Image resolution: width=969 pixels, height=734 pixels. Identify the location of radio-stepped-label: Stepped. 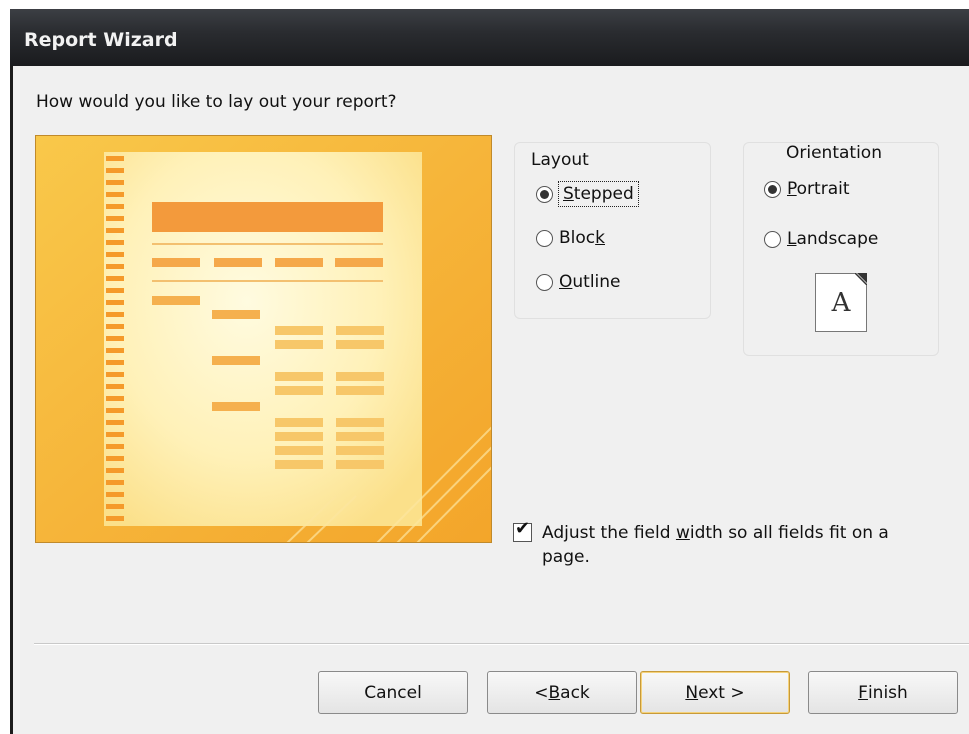
(598, 194).